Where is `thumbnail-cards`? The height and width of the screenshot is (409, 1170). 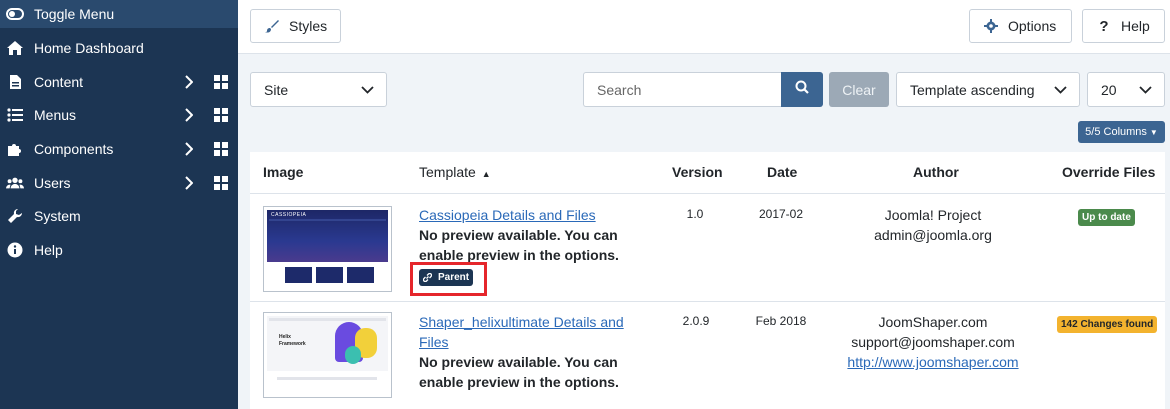
thumbnail-cards is located at coordinates (336, 275).